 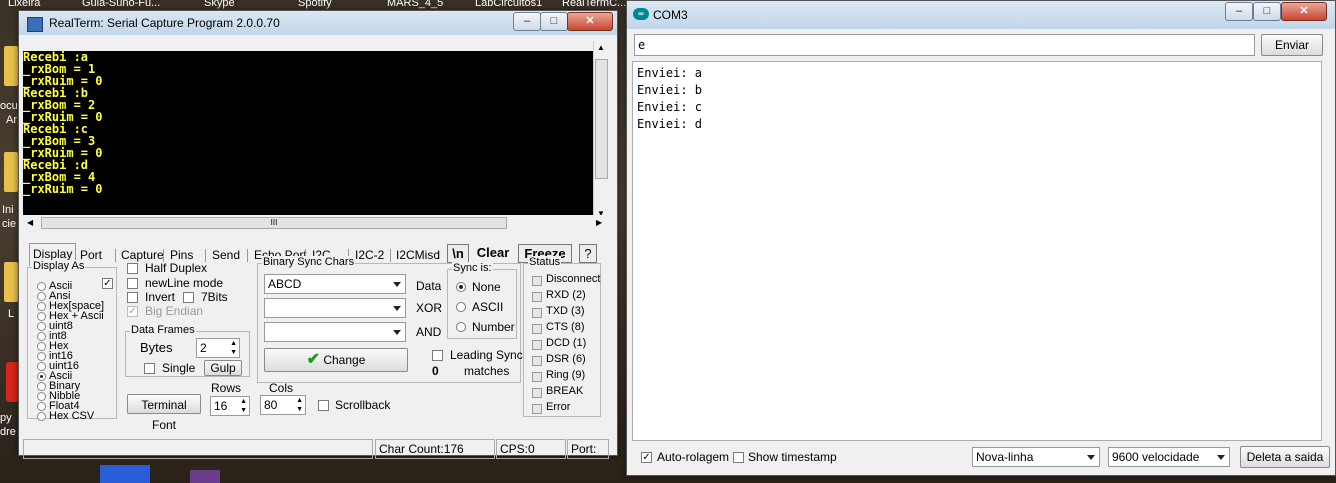 What do you see at coordinates (599, 222) in the screenshot?
I see `scroll-right-icon: ▶` at bounding box center [599, 222].